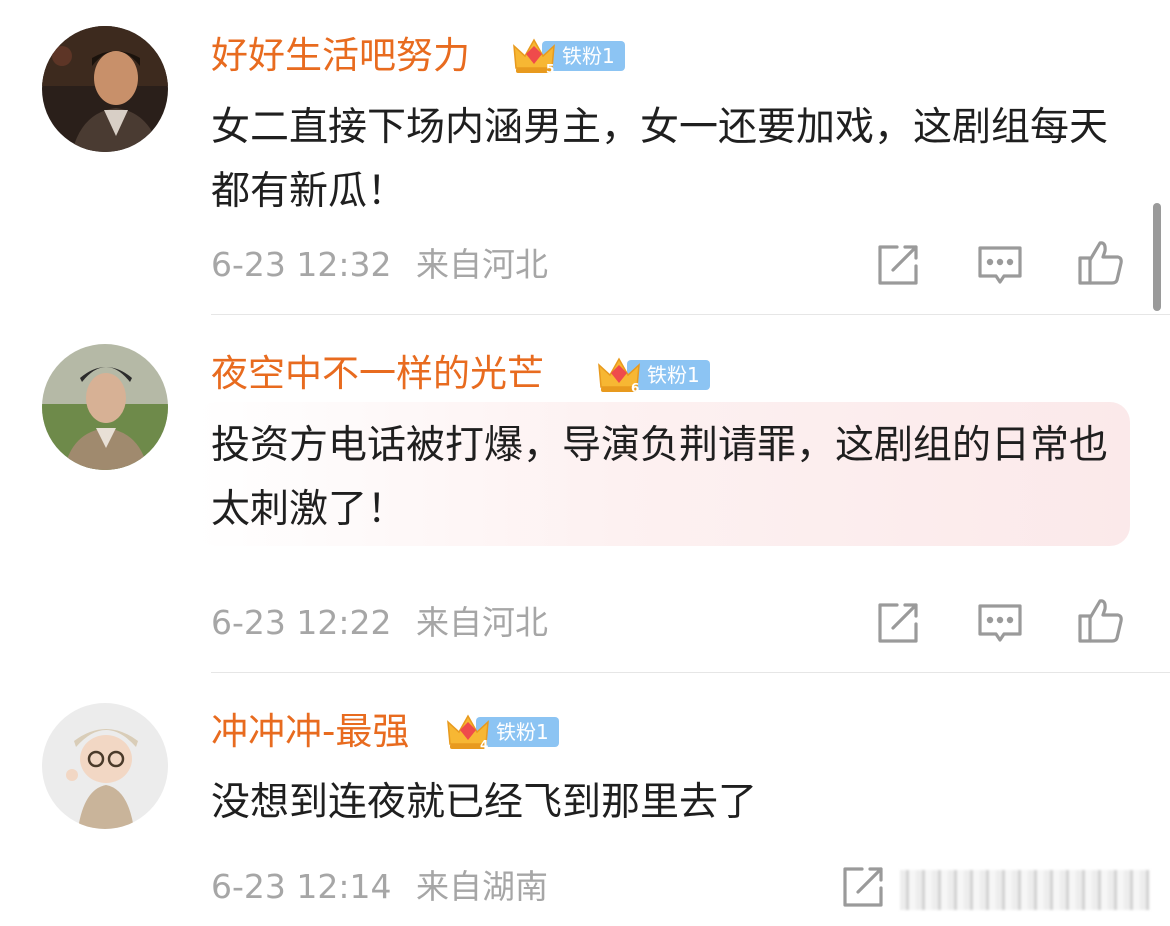 The image size is (1170, 926). I want to click on crown-icon: 5, so click(534, 56).